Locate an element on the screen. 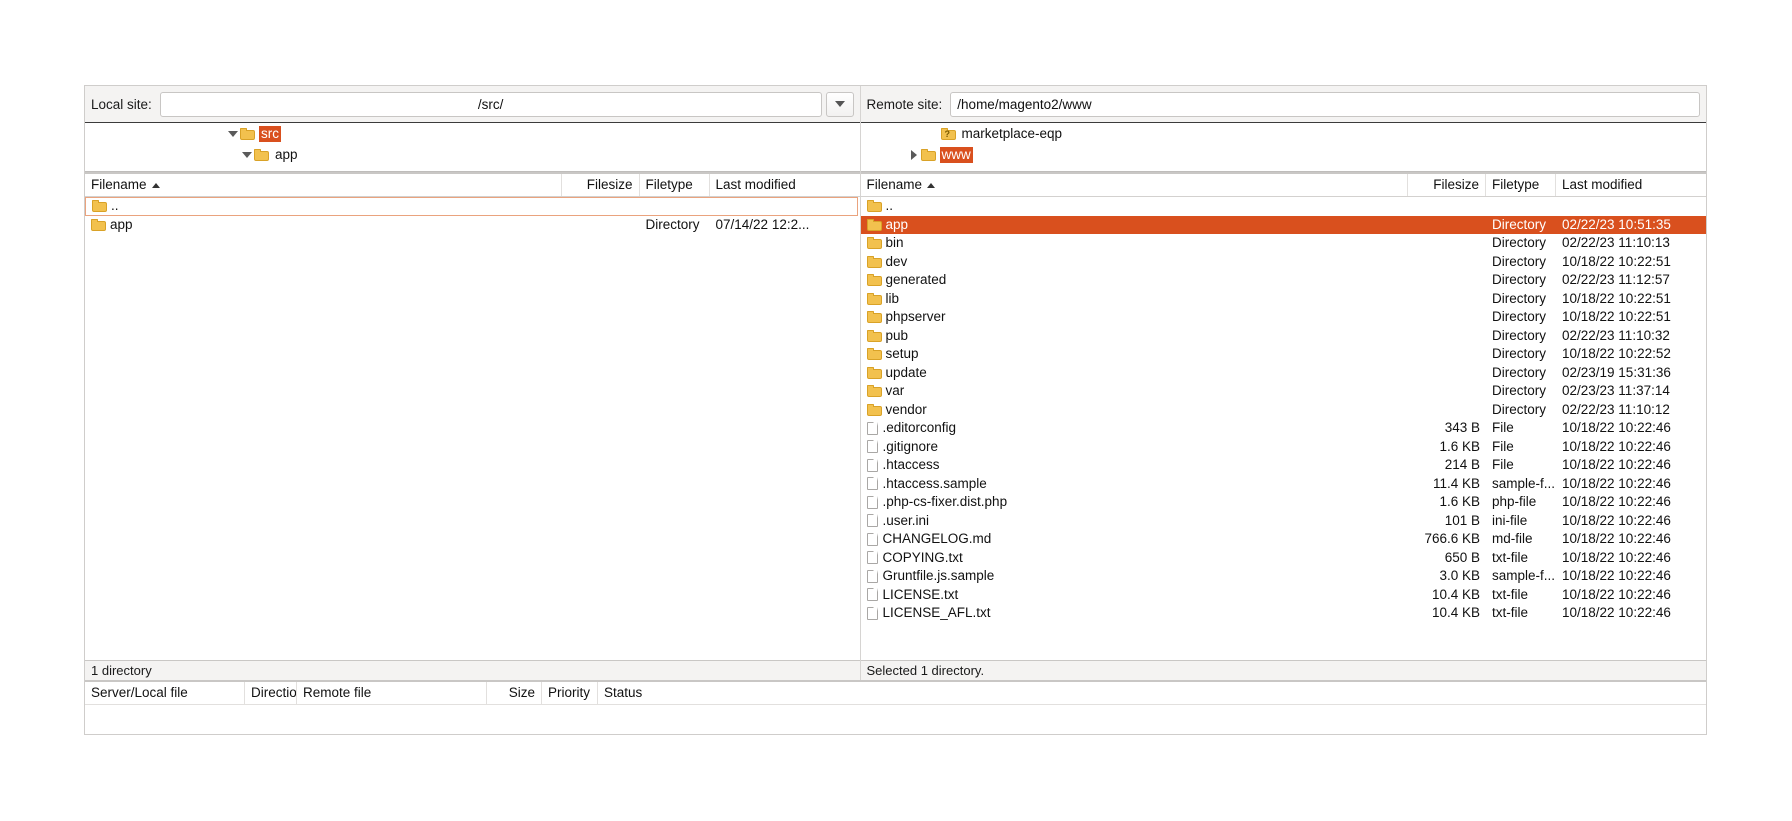  file-type: File is located at coordinates (1503, 446).